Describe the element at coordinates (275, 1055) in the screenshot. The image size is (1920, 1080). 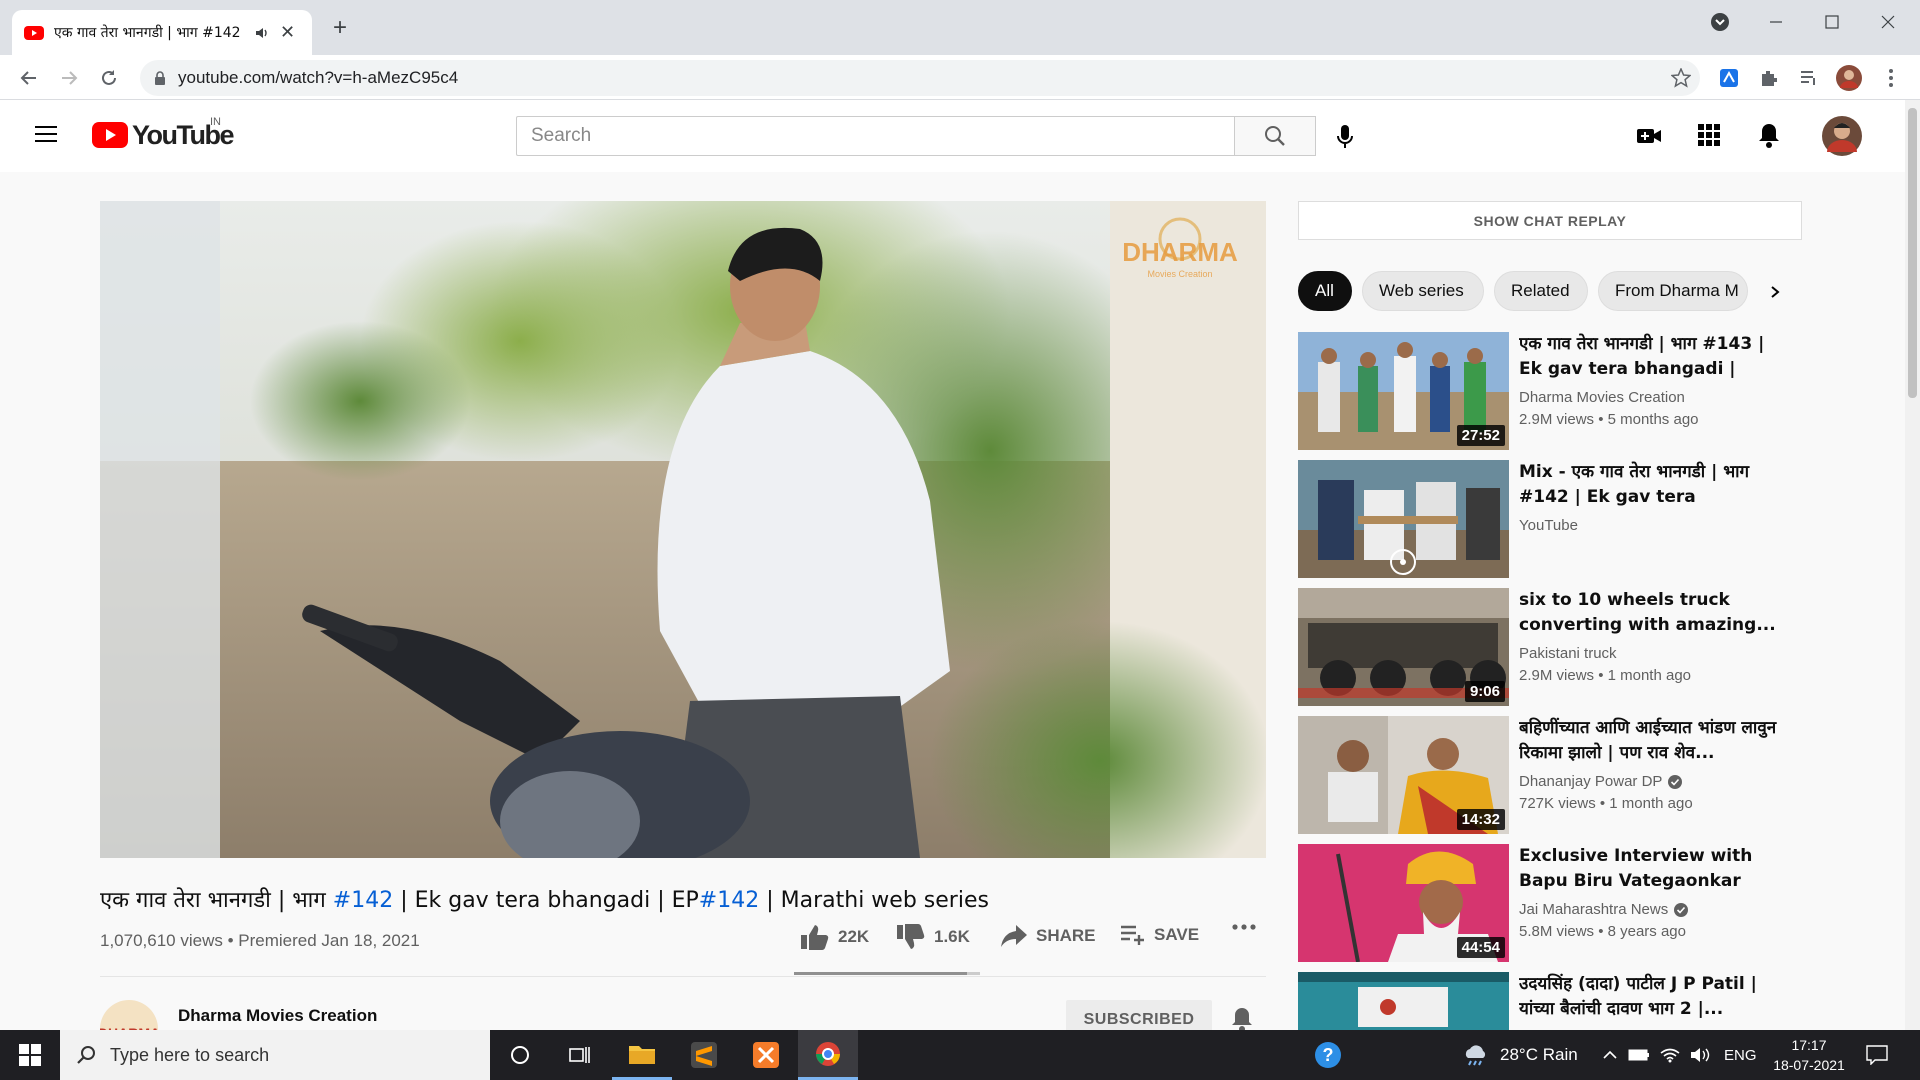
I see `taskbar-search: Type here to search` at that location.